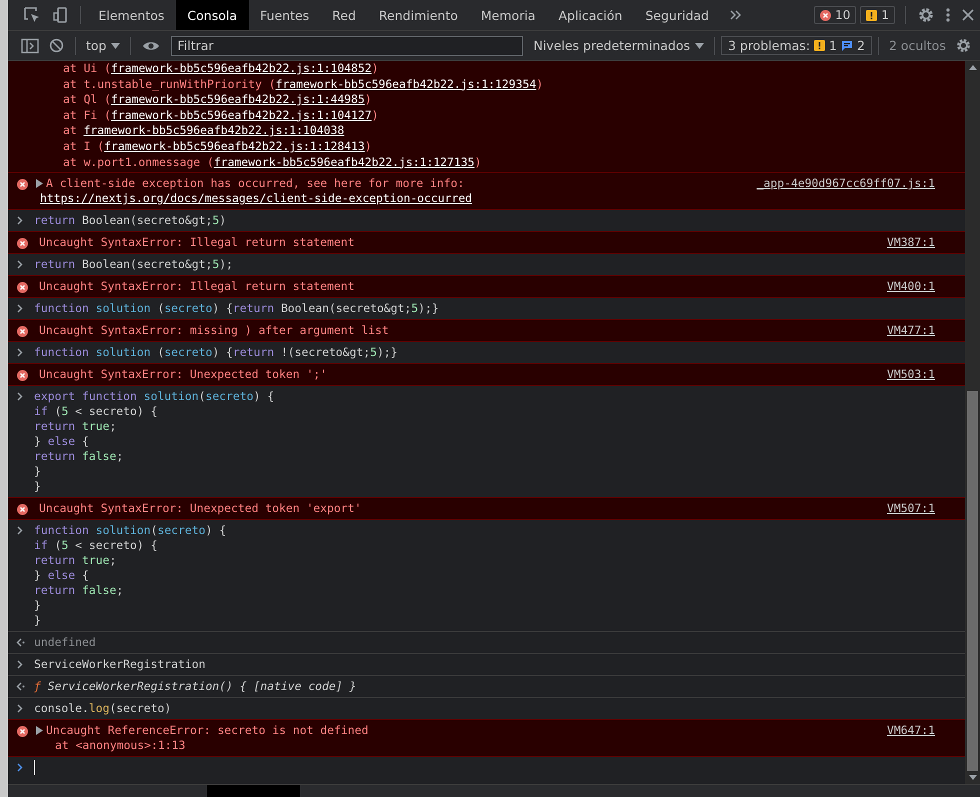 This screenshot has height=797, width=980. I want to click on panel-tab: Memoria, so click(508, 15).